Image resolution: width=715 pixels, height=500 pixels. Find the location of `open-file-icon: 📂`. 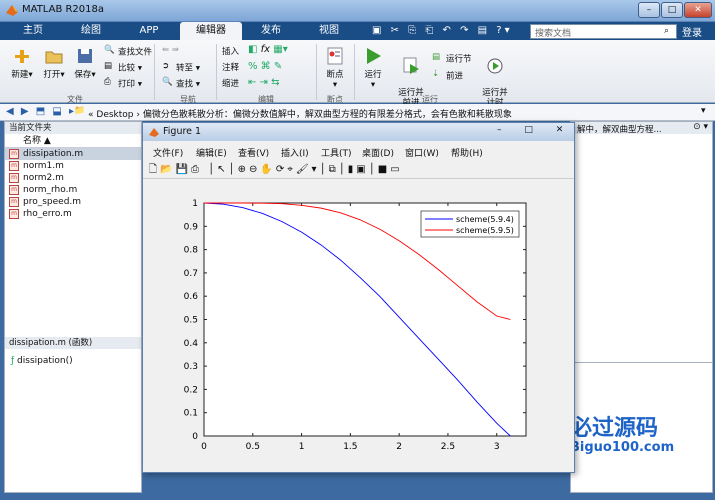

open-file-icon: 📂 is located at coordinates (167, 169).